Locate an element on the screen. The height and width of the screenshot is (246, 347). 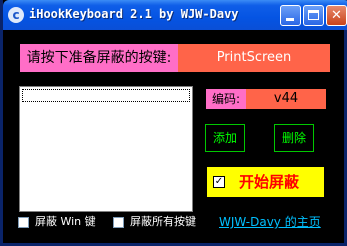
minimize-button is located at coordinates (290, 15).